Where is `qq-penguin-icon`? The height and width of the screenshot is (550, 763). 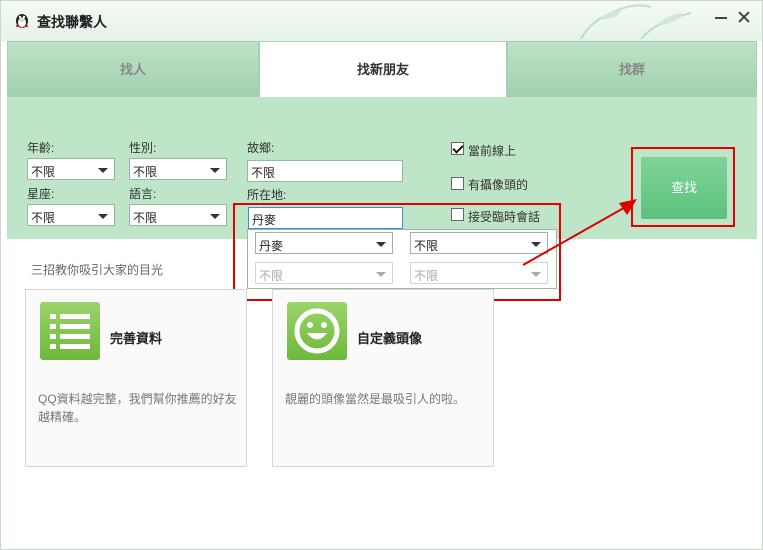
qq-penguin-icon is located at coordinates (22, 21).